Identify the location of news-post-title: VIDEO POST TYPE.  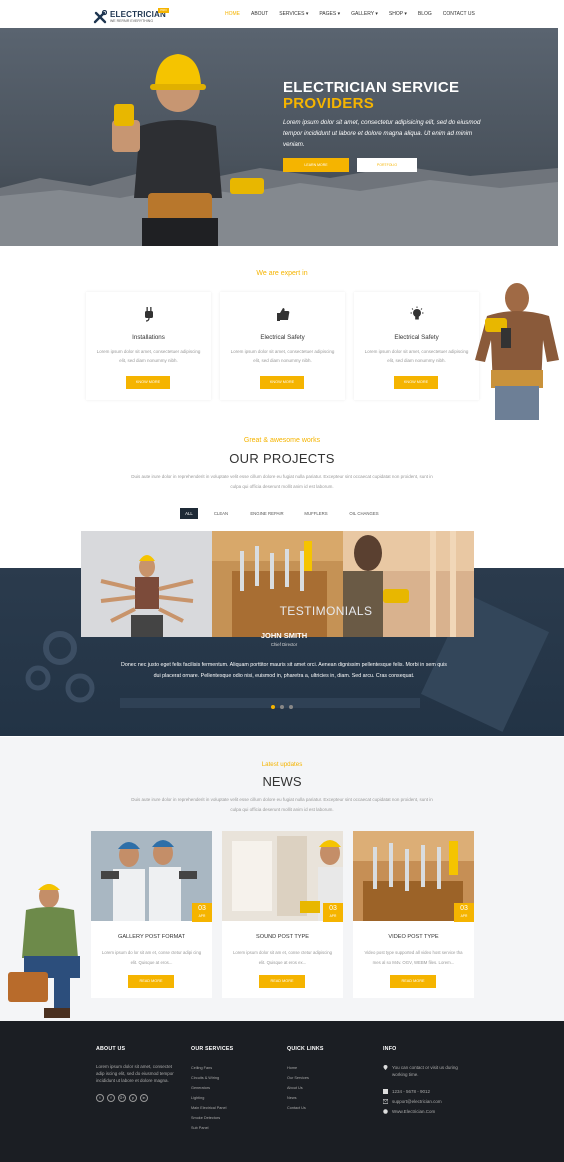
(413, 937).